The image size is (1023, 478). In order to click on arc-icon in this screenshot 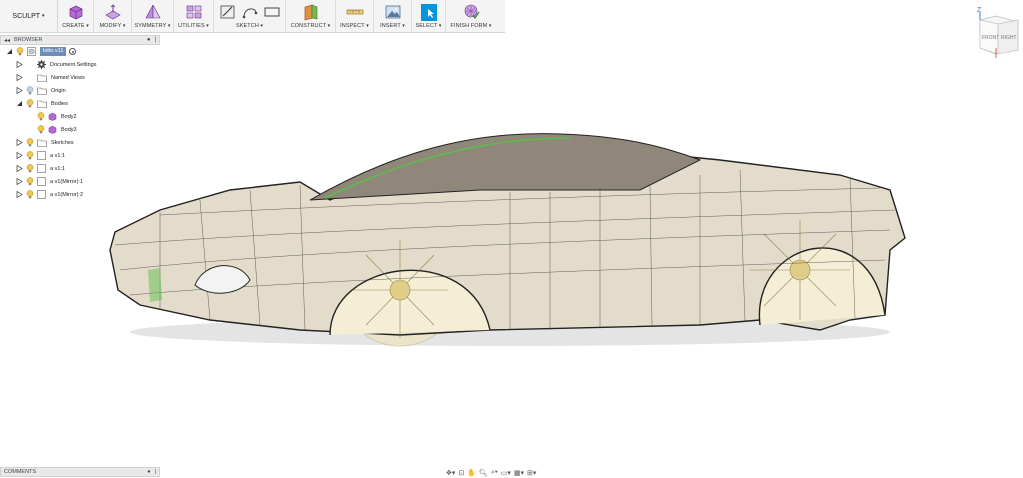, I will do `click(249, 13)`.